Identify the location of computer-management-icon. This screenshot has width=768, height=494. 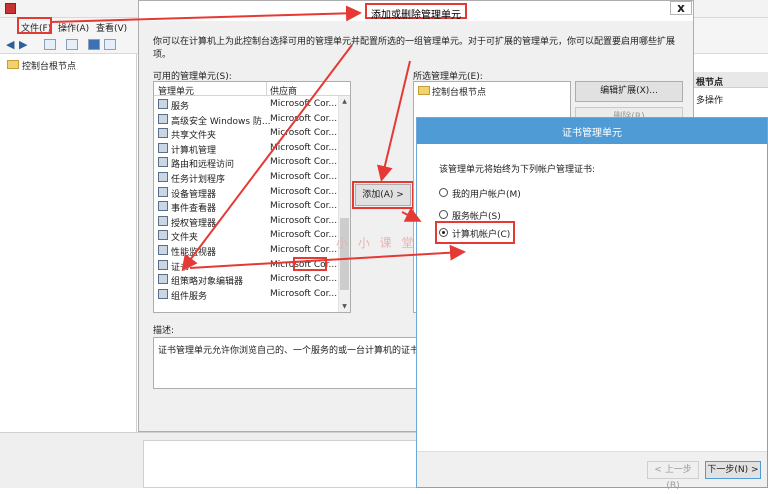
(163, 147).